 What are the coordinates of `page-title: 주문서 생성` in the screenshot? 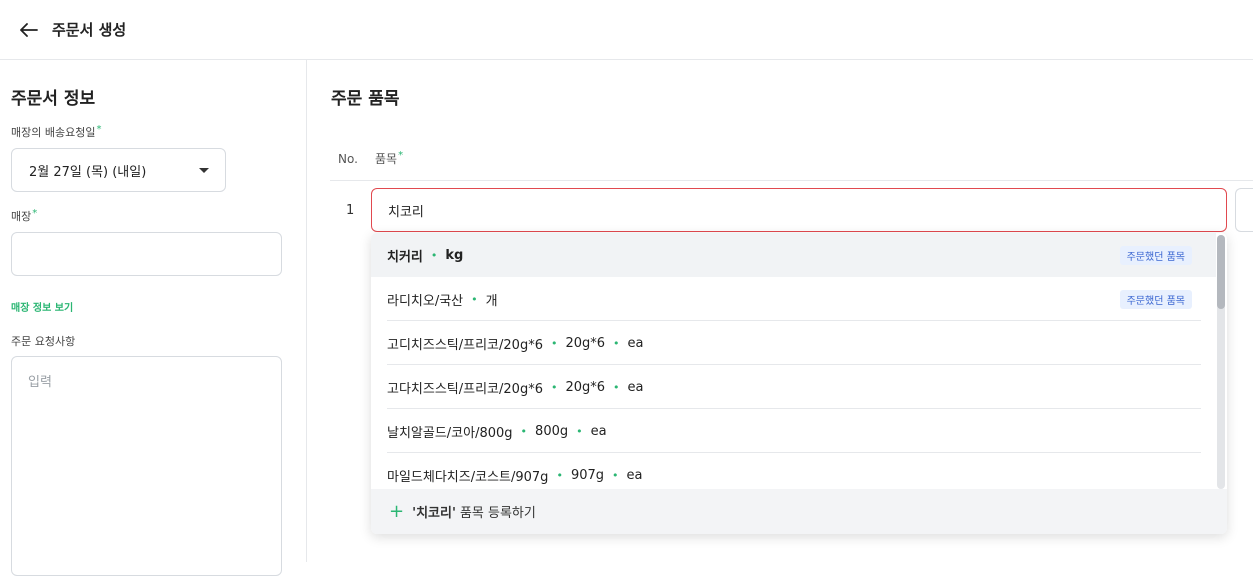 It's located at (89, 30).